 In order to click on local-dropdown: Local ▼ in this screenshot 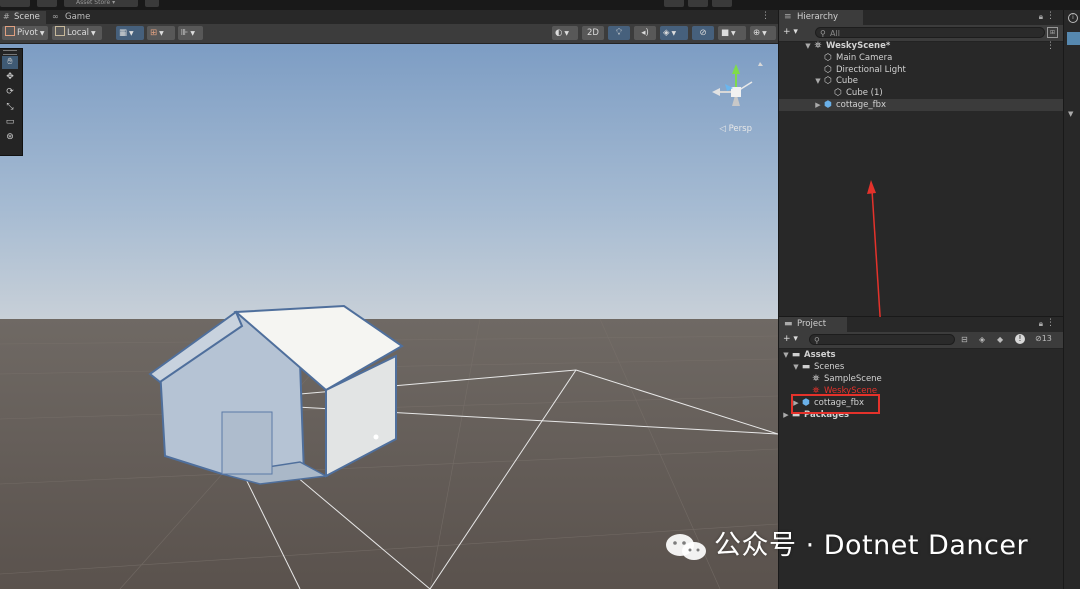, I will do `click(77, 33)`.